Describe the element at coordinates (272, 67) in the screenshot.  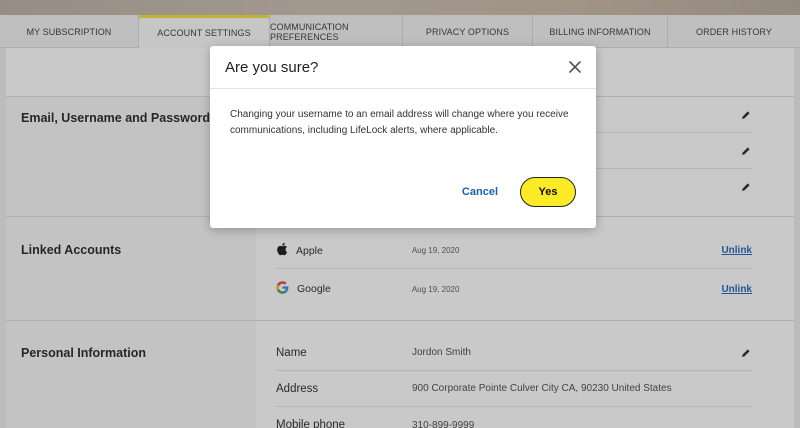
I see `dialog-title: Are you sure?` at that location.